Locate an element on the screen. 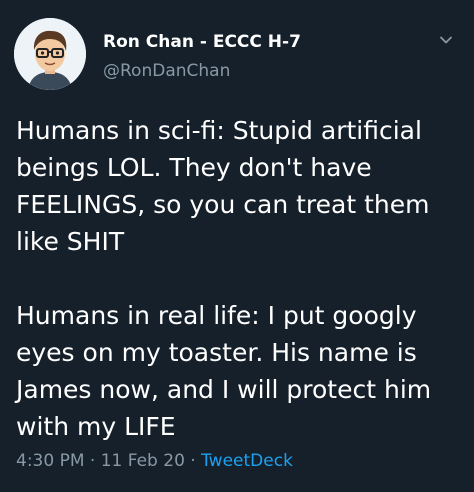  tweet-metadata: 4:30 PM · 11 Feb 20 · TweetDeck is located at coordinates (154, 461).